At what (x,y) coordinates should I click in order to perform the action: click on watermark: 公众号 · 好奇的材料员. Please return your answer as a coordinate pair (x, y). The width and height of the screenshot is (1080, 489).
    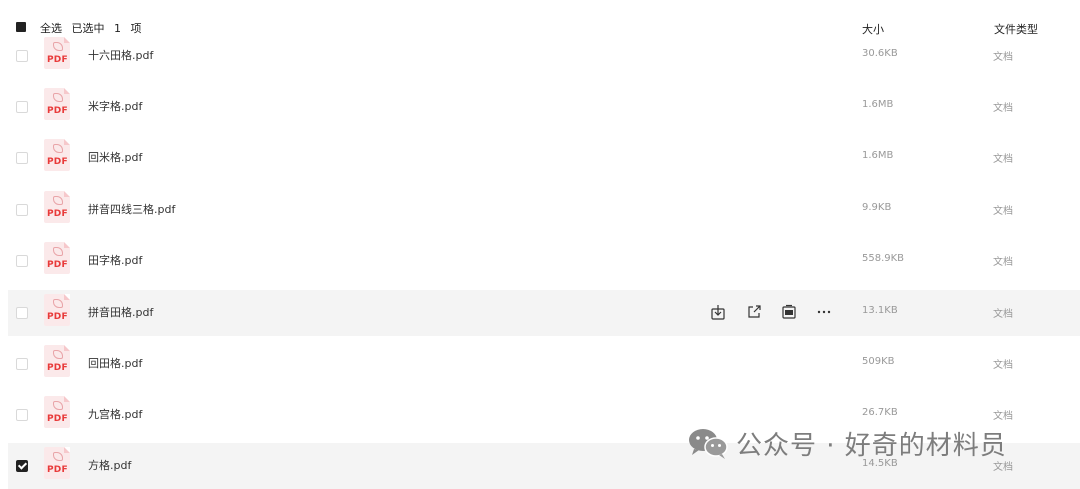
    Looking at the image, I should click on (846, 443).